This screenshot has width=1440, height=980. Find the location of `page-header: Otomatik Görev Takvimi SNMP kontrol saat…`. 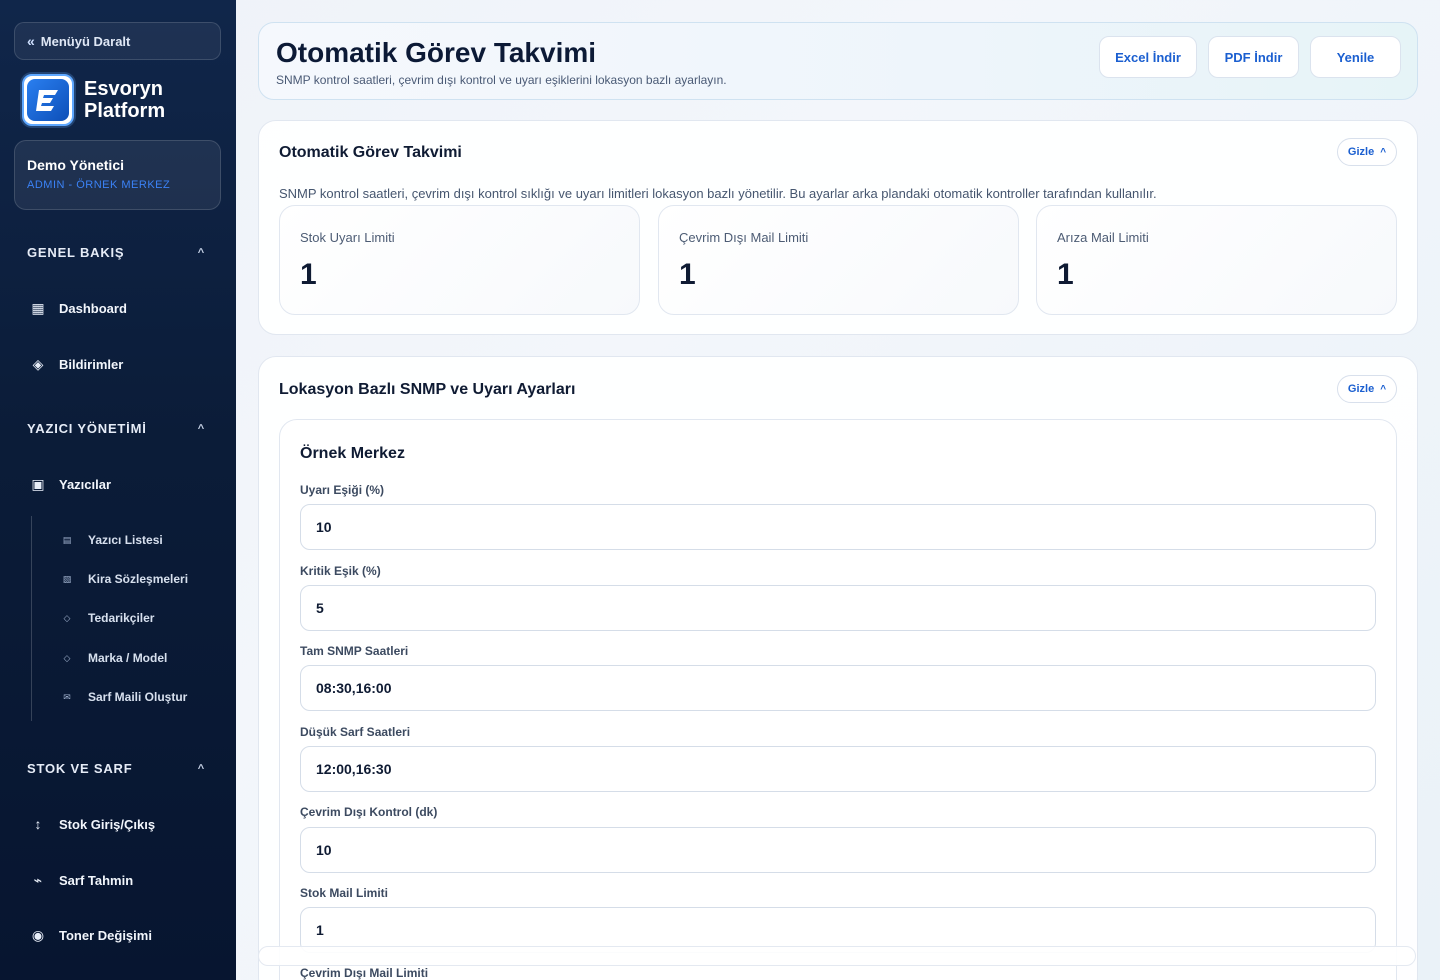

page-header: Otomatik Görev Takvimi SNMP kontrol saat… is located at coordinates (838, 61).